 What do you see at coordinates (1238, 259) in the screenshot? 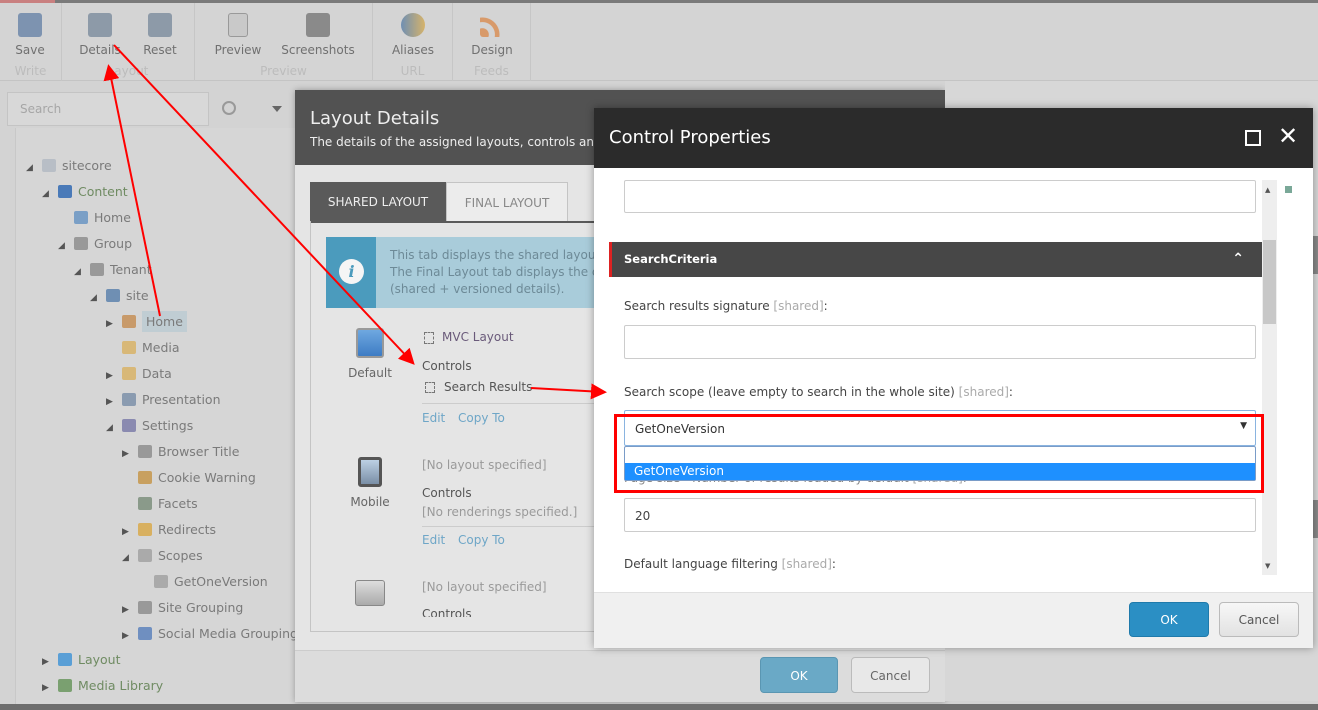
I see `chevron-up-icon: ⌃` at bounding box center [1238, 259].